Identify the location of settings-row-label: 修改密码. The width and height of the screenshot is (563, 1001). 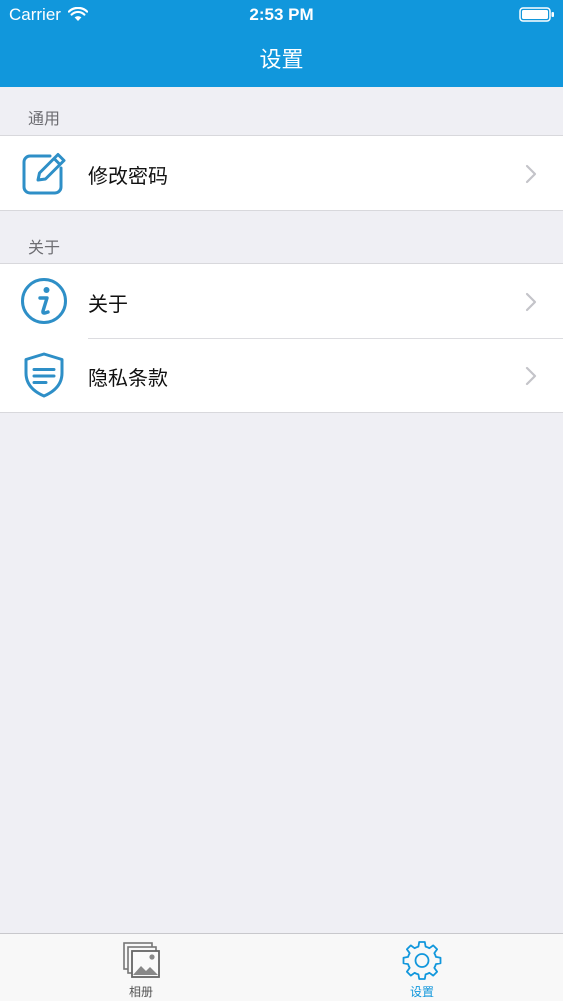
(128, 176).